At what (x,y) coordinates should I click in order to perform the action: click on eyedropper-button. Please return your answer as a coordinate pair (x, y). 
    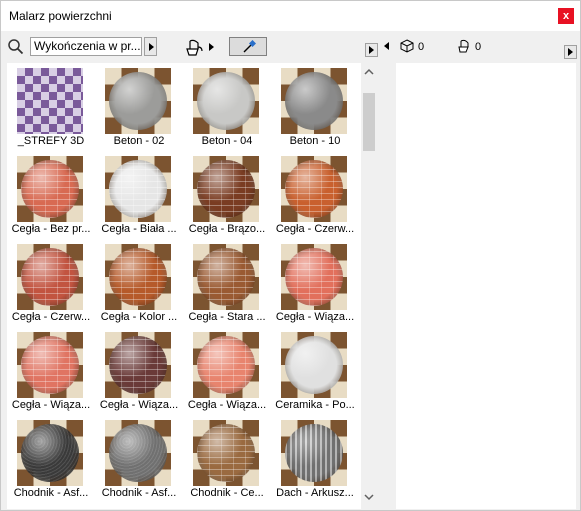
    Looking at the image, I should click on (248, 46).